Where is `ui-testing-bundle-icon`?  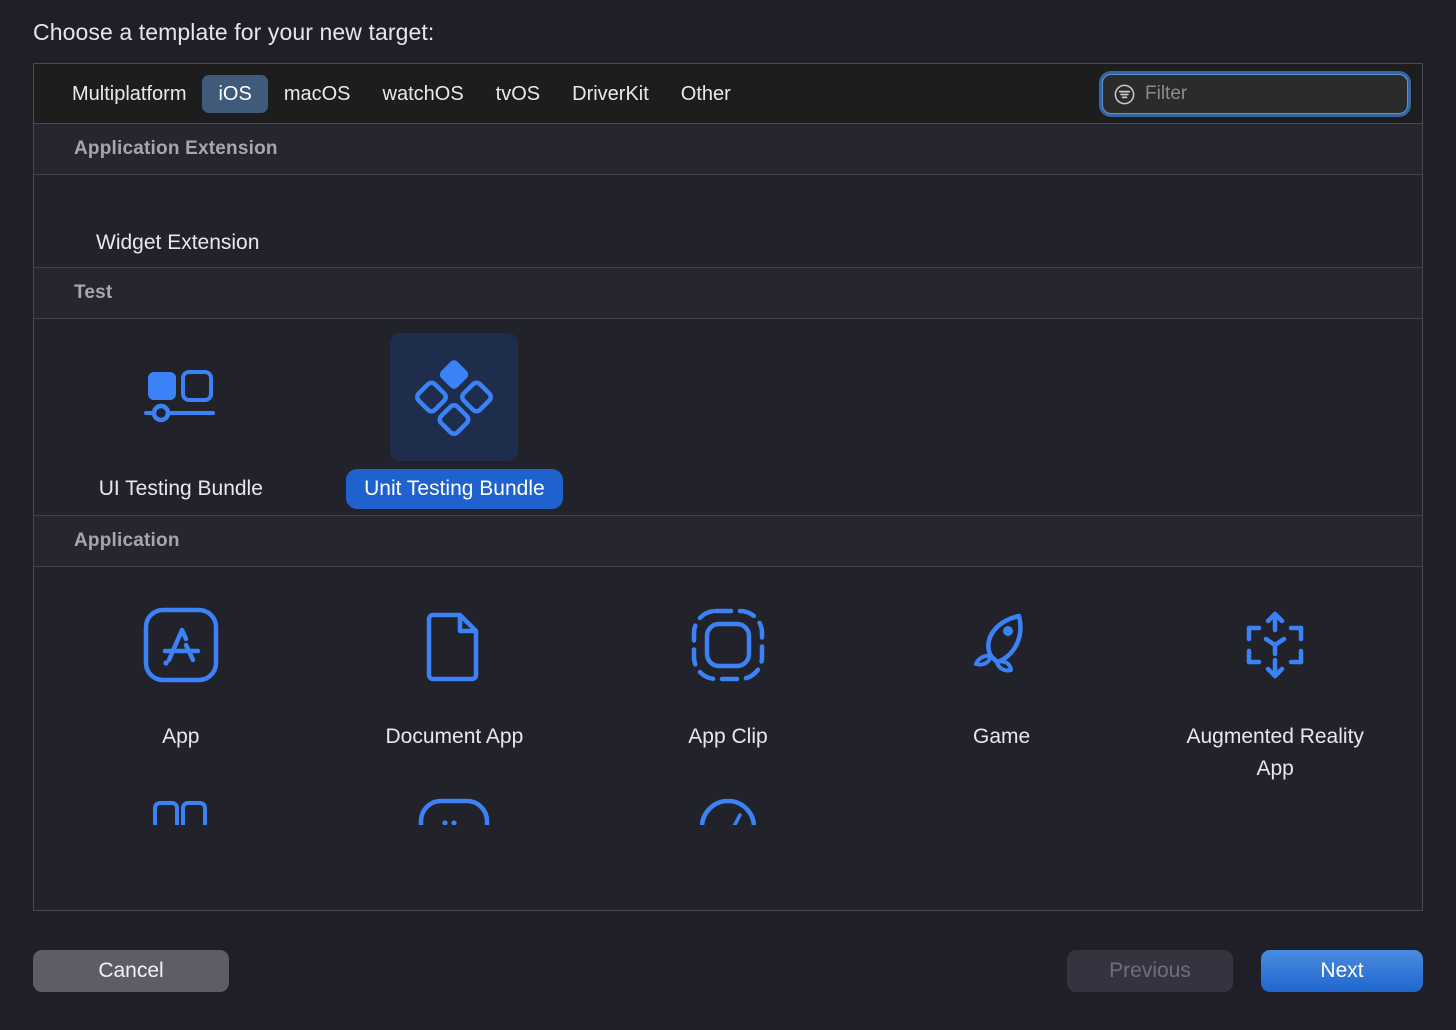 ui-testing-bundle-icon is located at coordinates (179, 396).